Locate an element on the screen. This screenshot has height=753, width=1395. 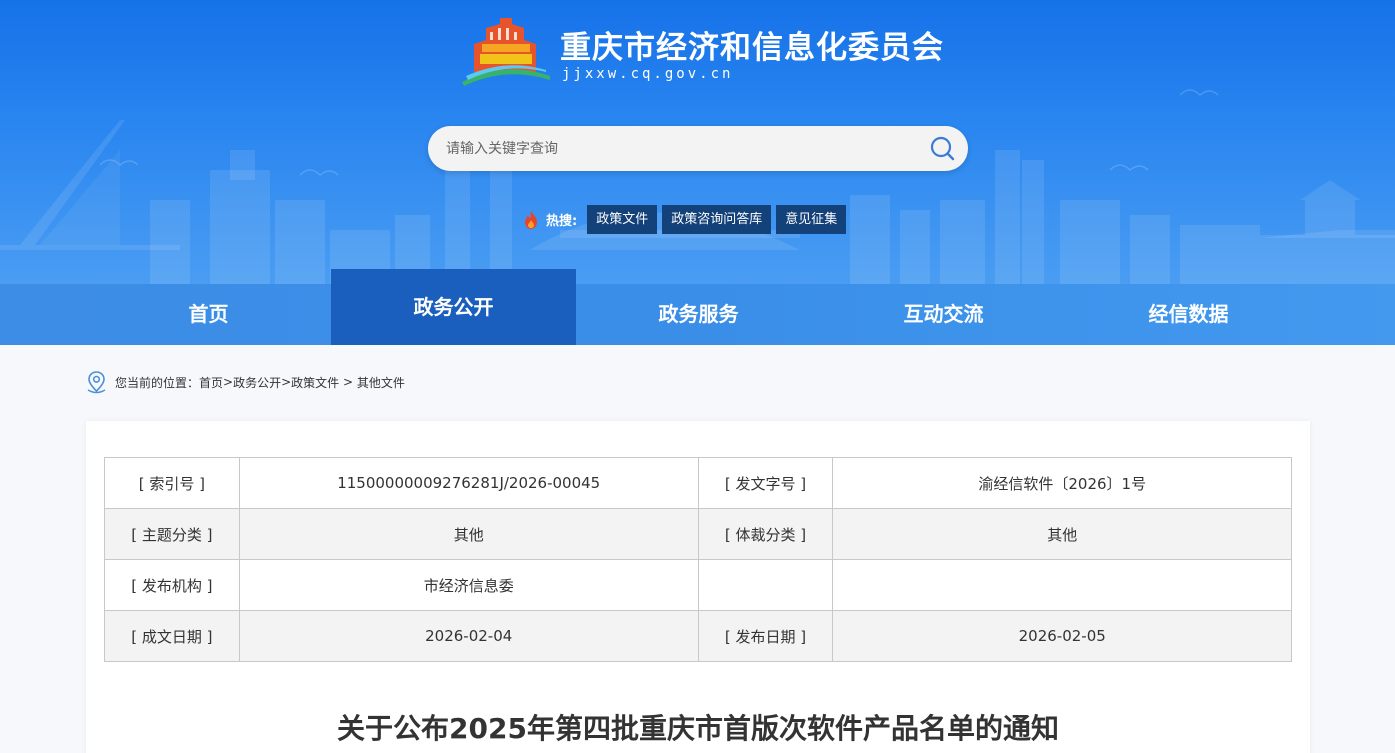
chongqing-building-logo-icon is located at coordinates (506, 50).